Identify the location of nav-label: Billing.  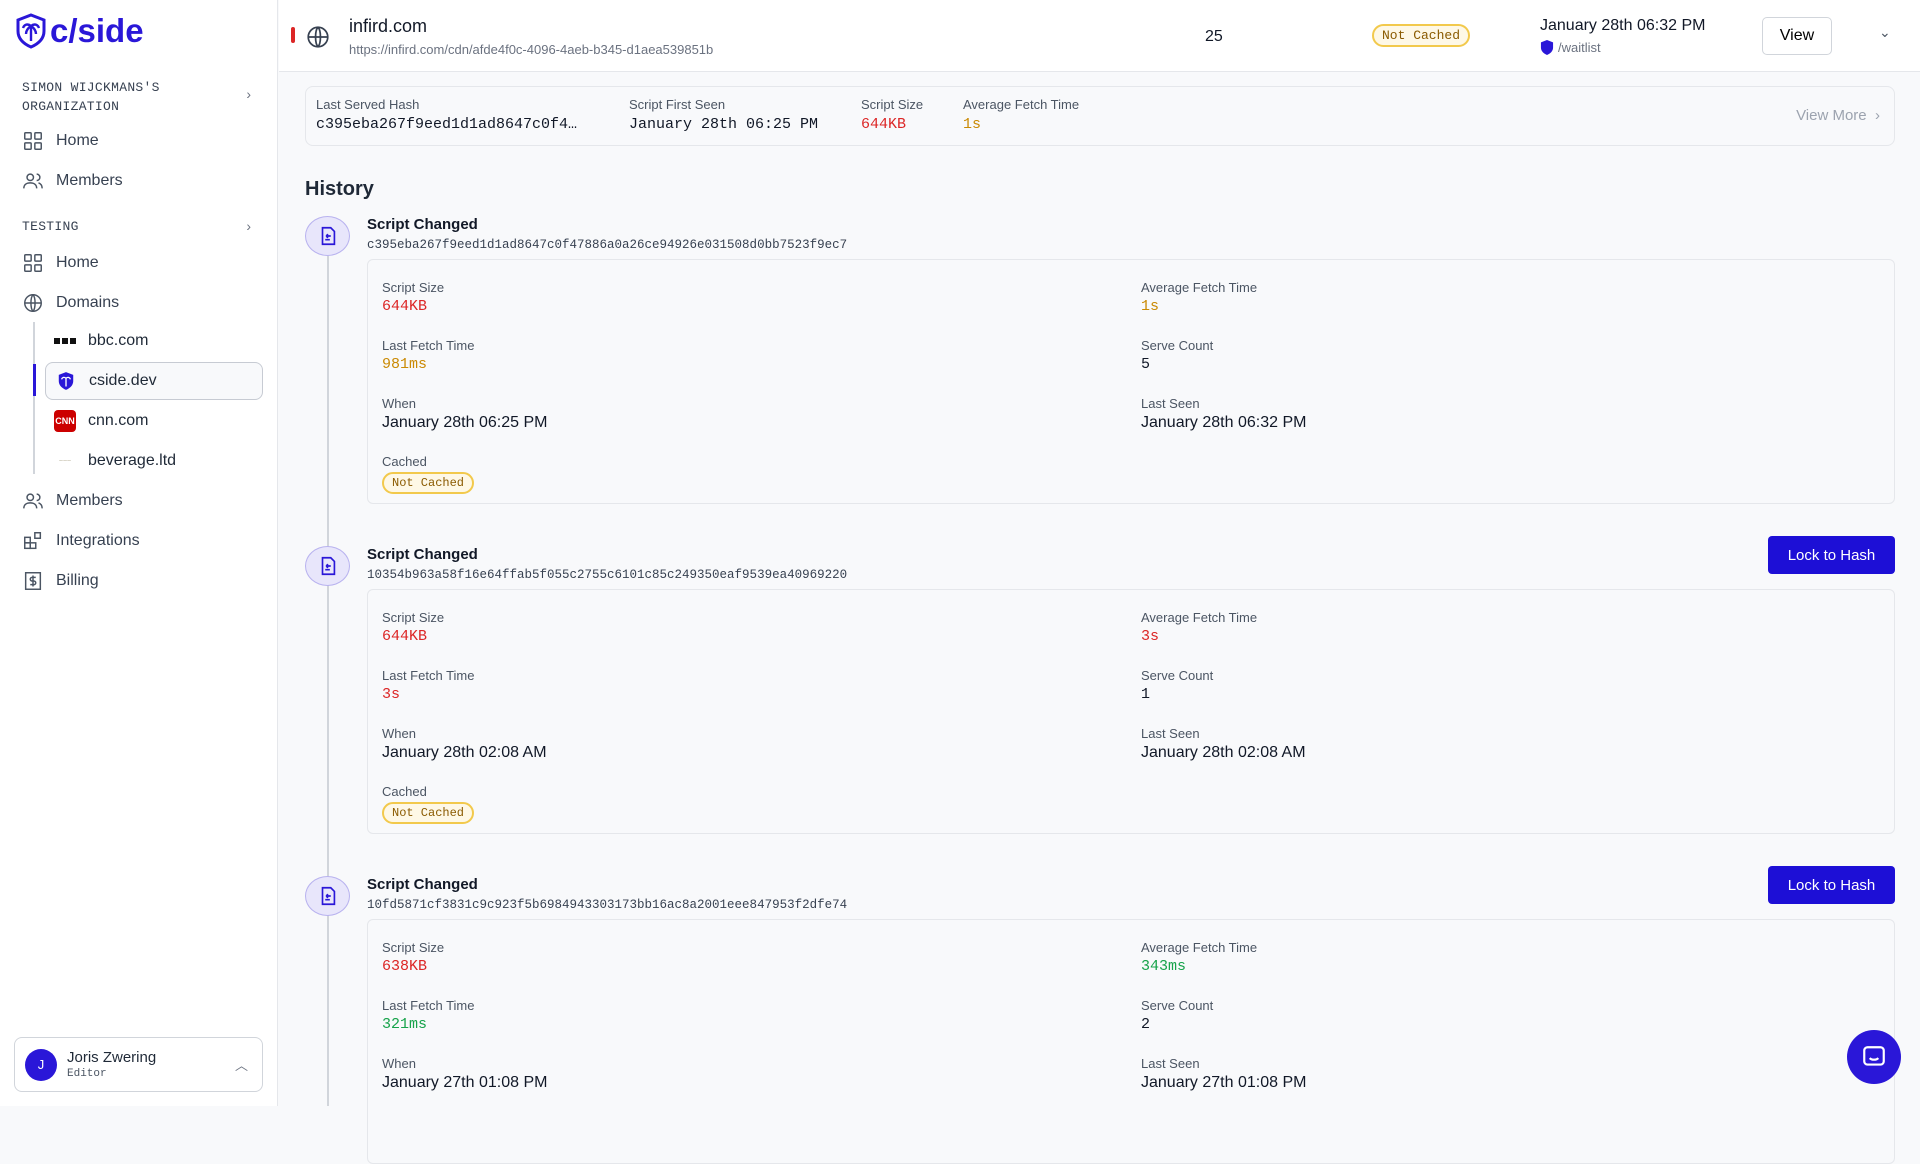
(77, 580).